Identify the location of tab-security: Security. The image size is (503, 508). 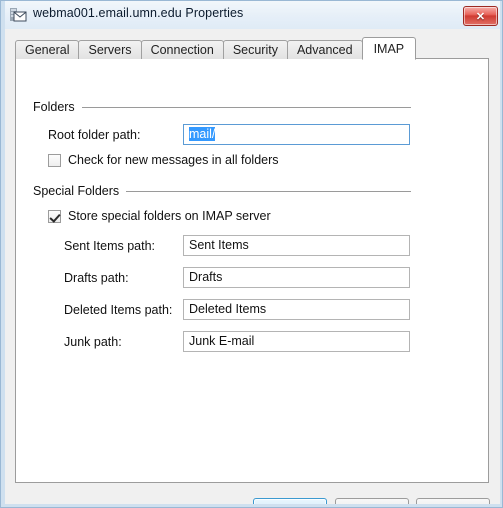
(255, 49).